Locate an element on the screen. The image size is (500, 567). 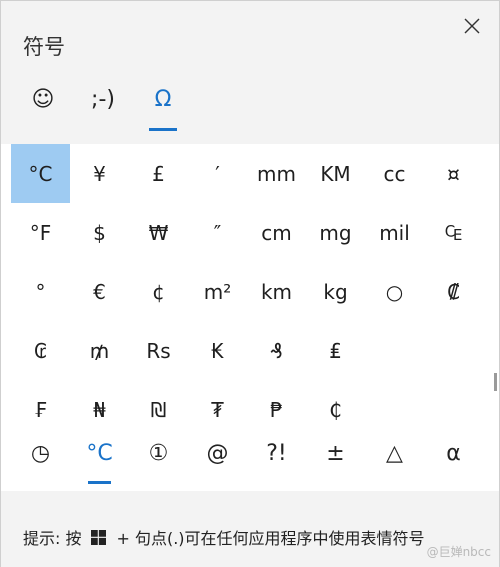
omega-icon: Ω is located at coordinates (163, 99).